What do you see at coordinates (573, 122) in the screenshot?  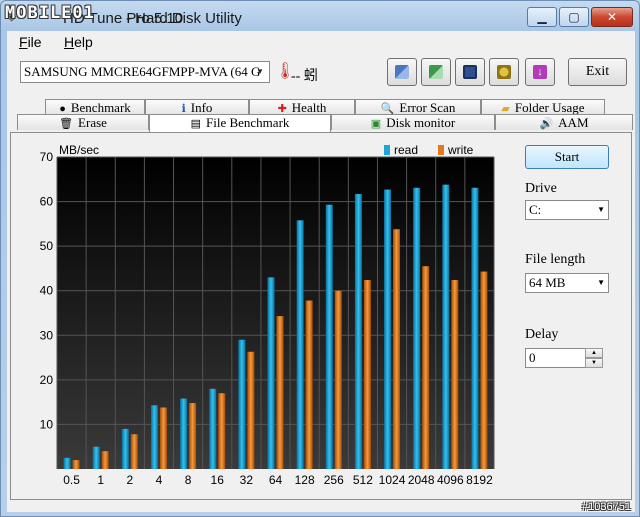 I see `tab-aam-label: AAM` at bounding box center [573, 122].